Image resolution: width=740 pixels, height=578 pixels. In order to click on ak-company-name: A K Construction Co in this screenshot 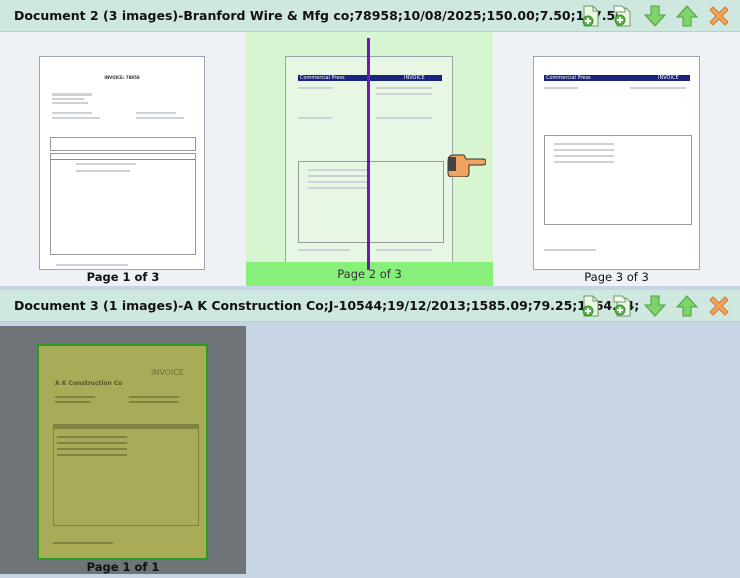, I will do `click(89, 383)`.